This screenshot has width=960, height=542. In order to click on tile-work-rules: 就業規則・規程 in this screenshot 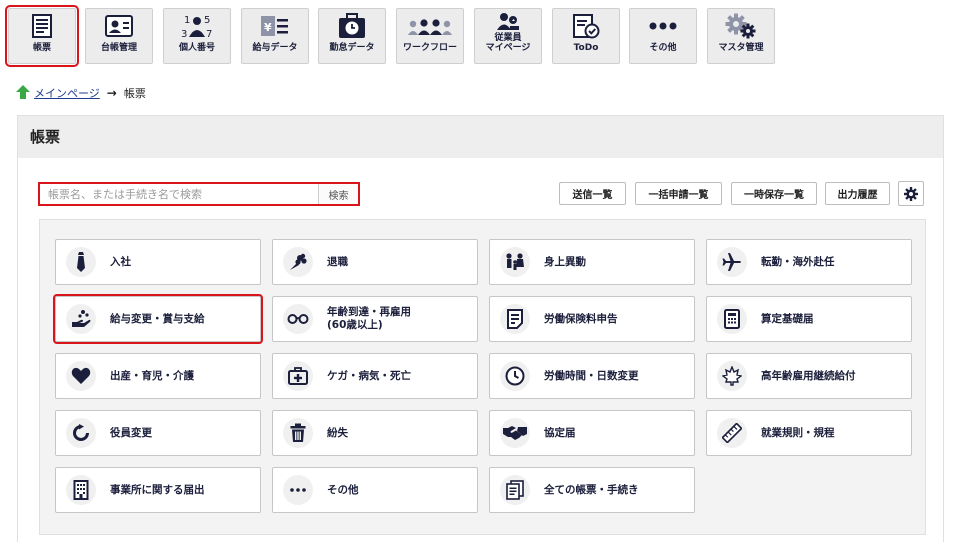, I will do `click(809, 433)`.